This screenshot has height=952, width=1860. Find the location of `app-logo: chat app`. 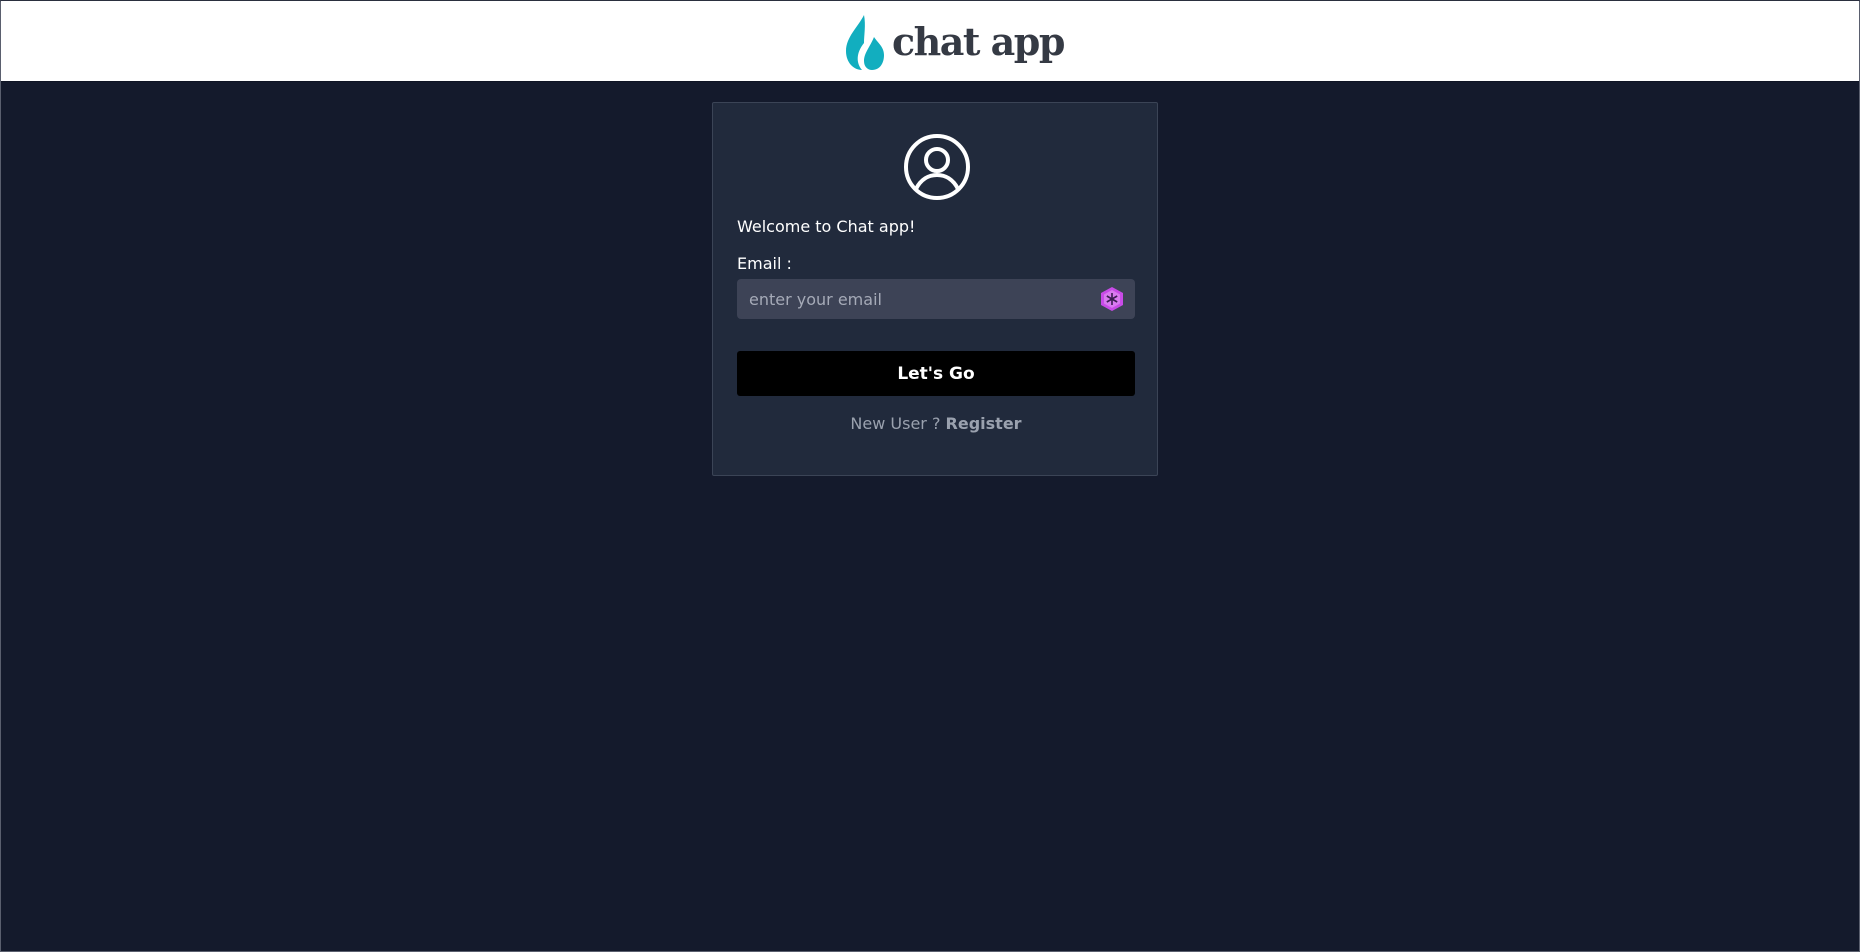

app-logo: chat app is located at coordinates (954, 42).